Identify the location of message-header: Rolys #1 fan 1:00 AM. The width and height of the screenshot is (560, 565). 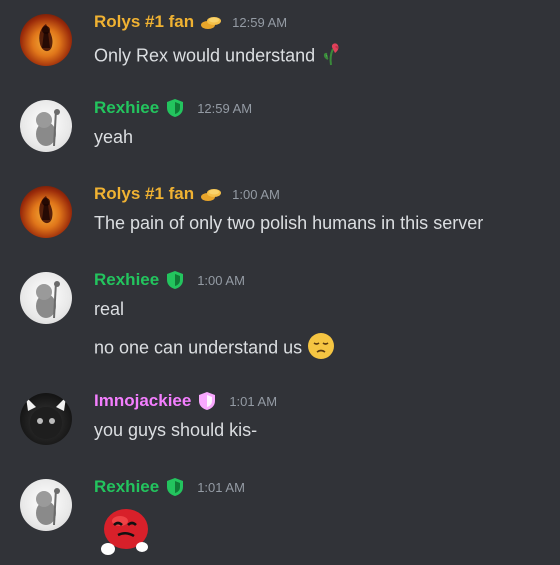
(187, 194).